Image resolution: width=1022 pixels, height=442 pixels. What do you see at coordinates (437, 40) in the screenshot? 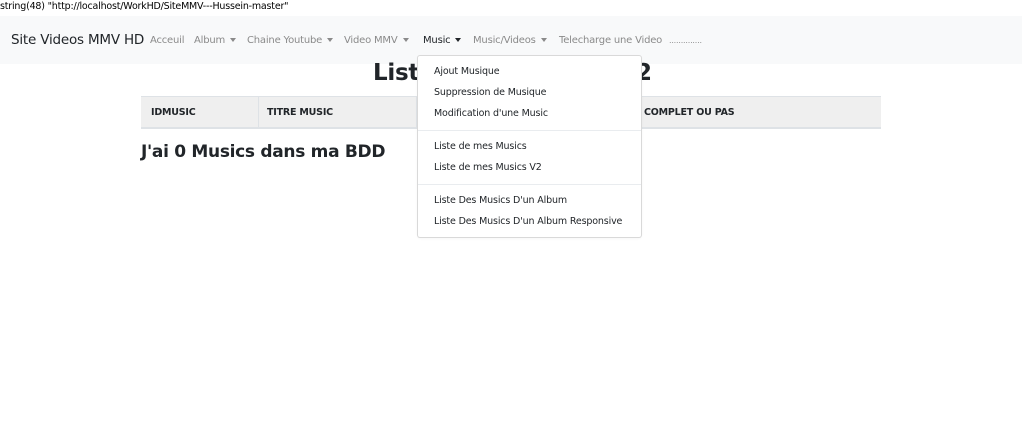
I see `nav-label: Music` at bounding box center [437, 40].